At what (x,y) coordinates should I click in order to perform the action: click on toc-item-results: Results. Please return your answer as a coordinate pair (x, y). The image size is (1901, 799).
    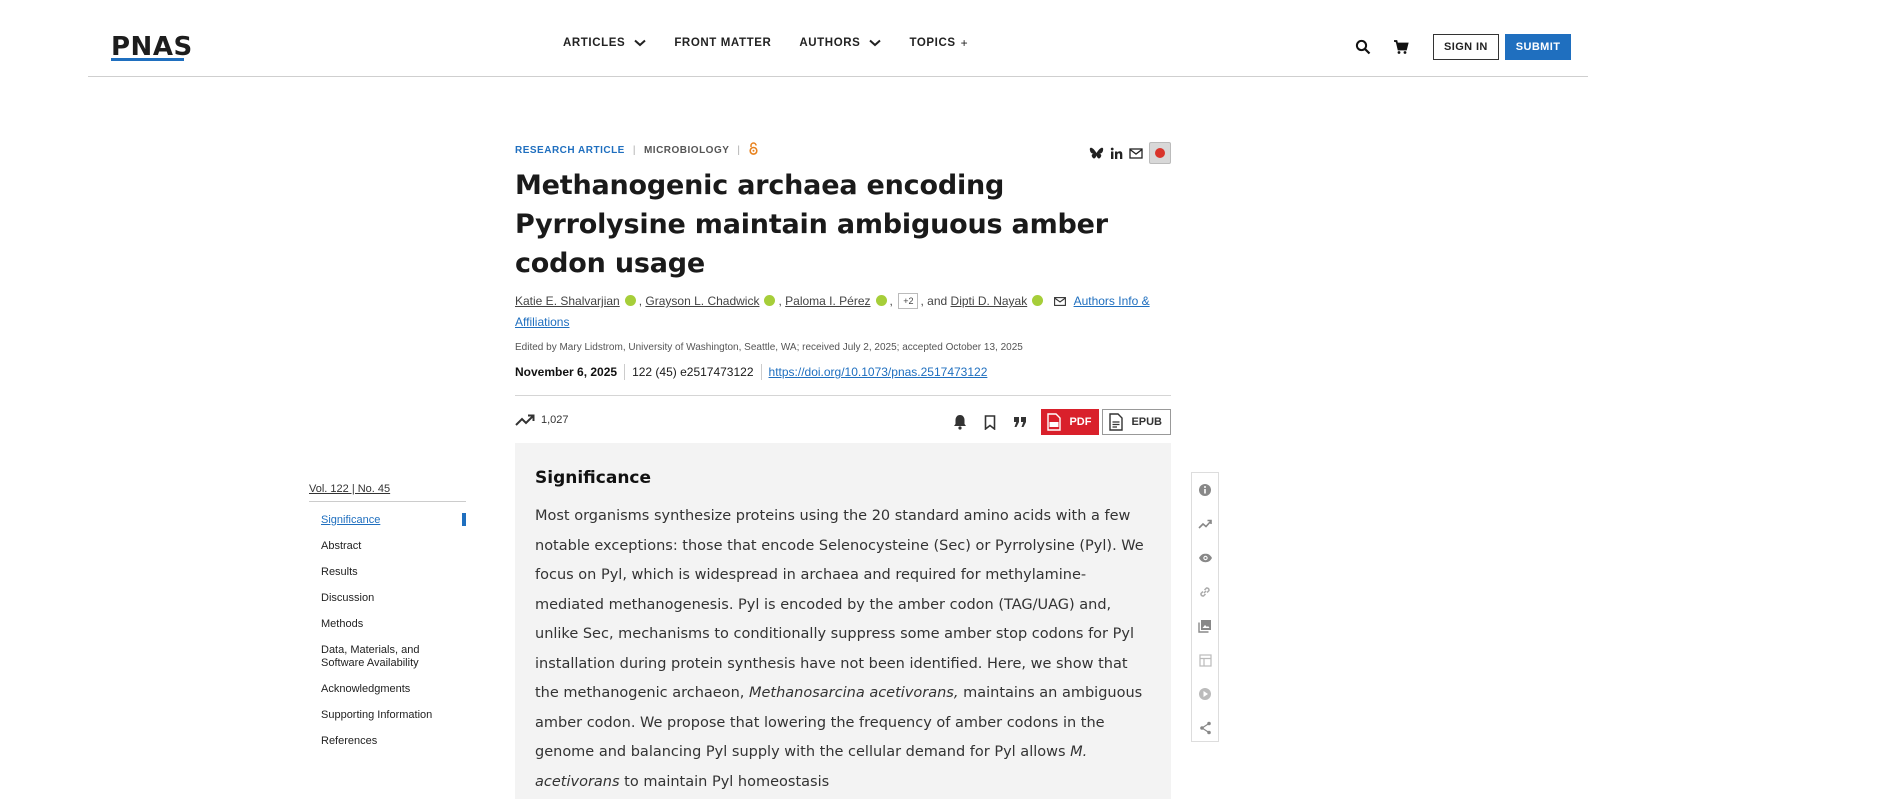
    Looking at the image, I should click on (387, 572).